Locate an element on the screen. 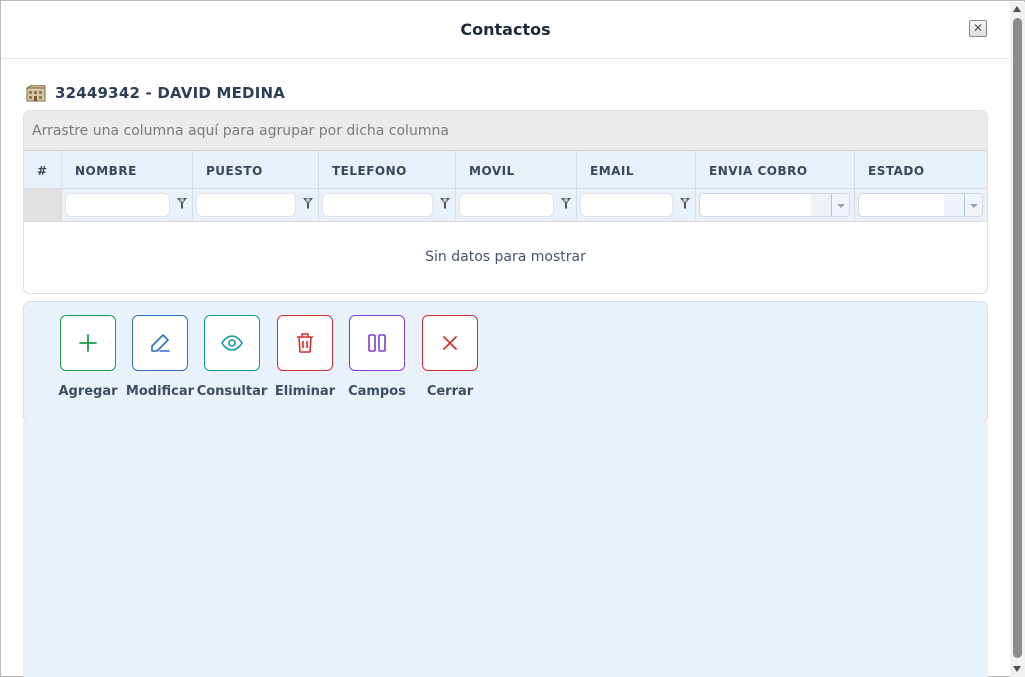  close-label: Cerrar is located at coordinates (450, 391).